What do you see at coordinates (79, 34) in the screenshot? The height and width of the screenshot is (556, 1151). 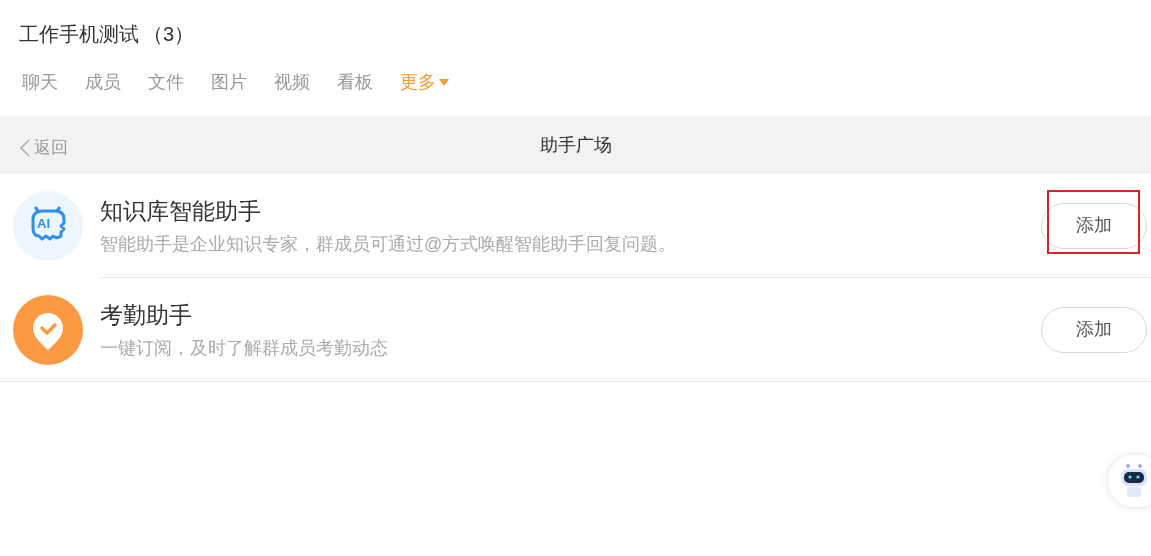 I see `group-title: 工作手机测试` at bounding box center [79, 34].